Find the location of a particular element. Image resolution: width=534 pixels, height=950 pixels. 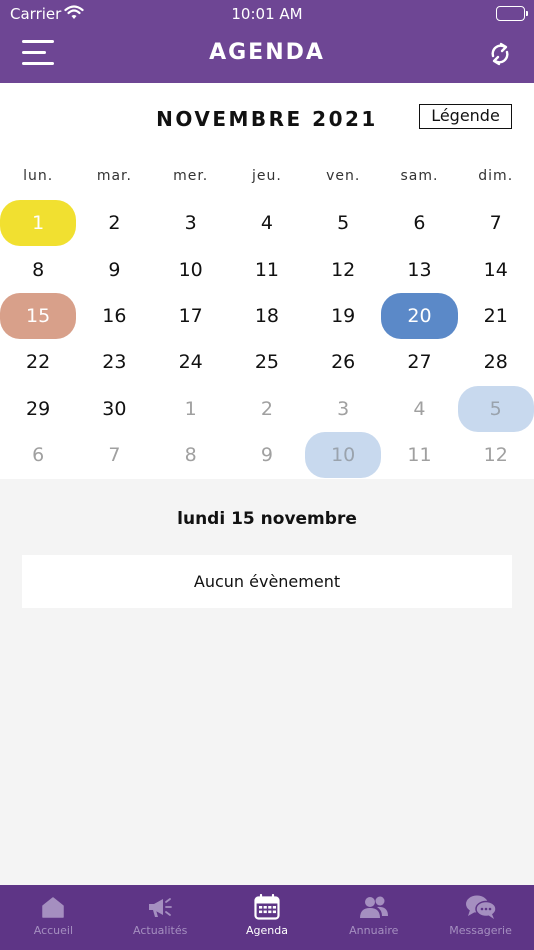

calendar-day: 25 is located at coordinates (267, 362).